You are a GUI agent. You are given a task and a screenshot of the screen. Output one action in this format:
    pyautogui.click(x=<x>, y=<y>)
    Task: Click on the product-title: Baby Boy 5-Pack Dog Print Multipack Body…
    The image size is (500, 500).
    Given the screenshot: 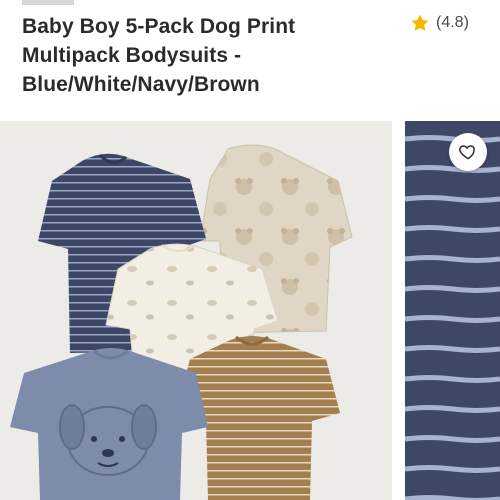 What is the action you would take?
    pyautogui.click(x=159, y=55)
    